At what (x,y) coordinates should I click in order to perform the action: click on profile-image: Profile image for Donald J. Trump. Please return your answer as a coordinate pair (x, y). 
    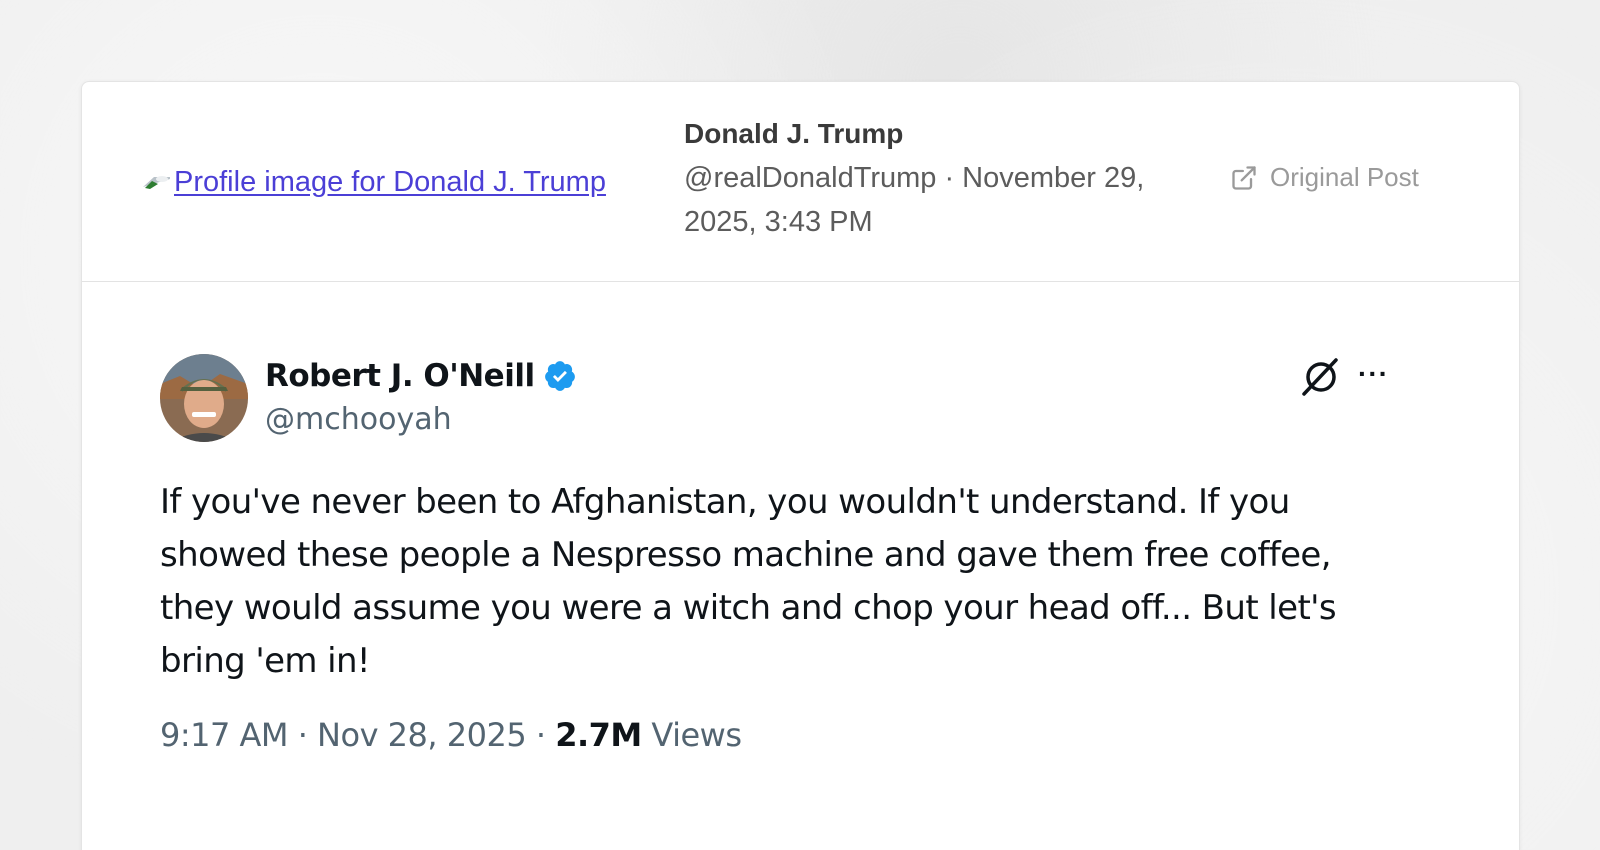
    Looking at the image, I should click on (402, 182).